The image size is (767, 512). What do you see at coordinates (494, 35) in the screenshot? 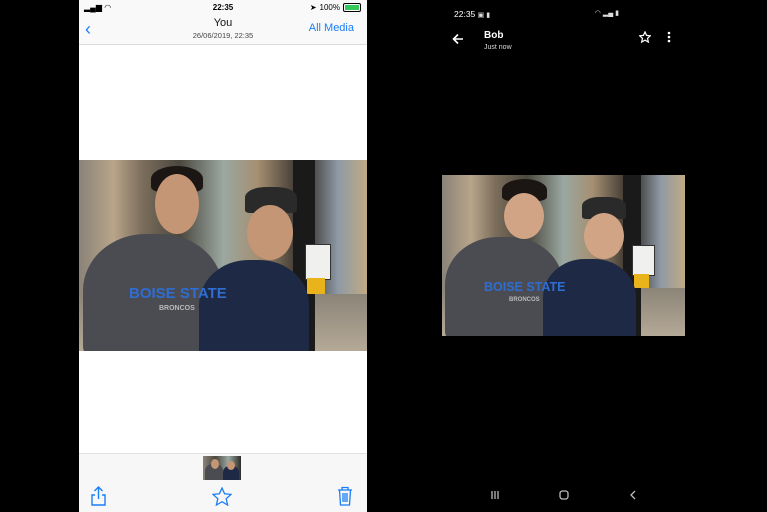
I see `contact-name: Bob` at bounding box center [494, 35].